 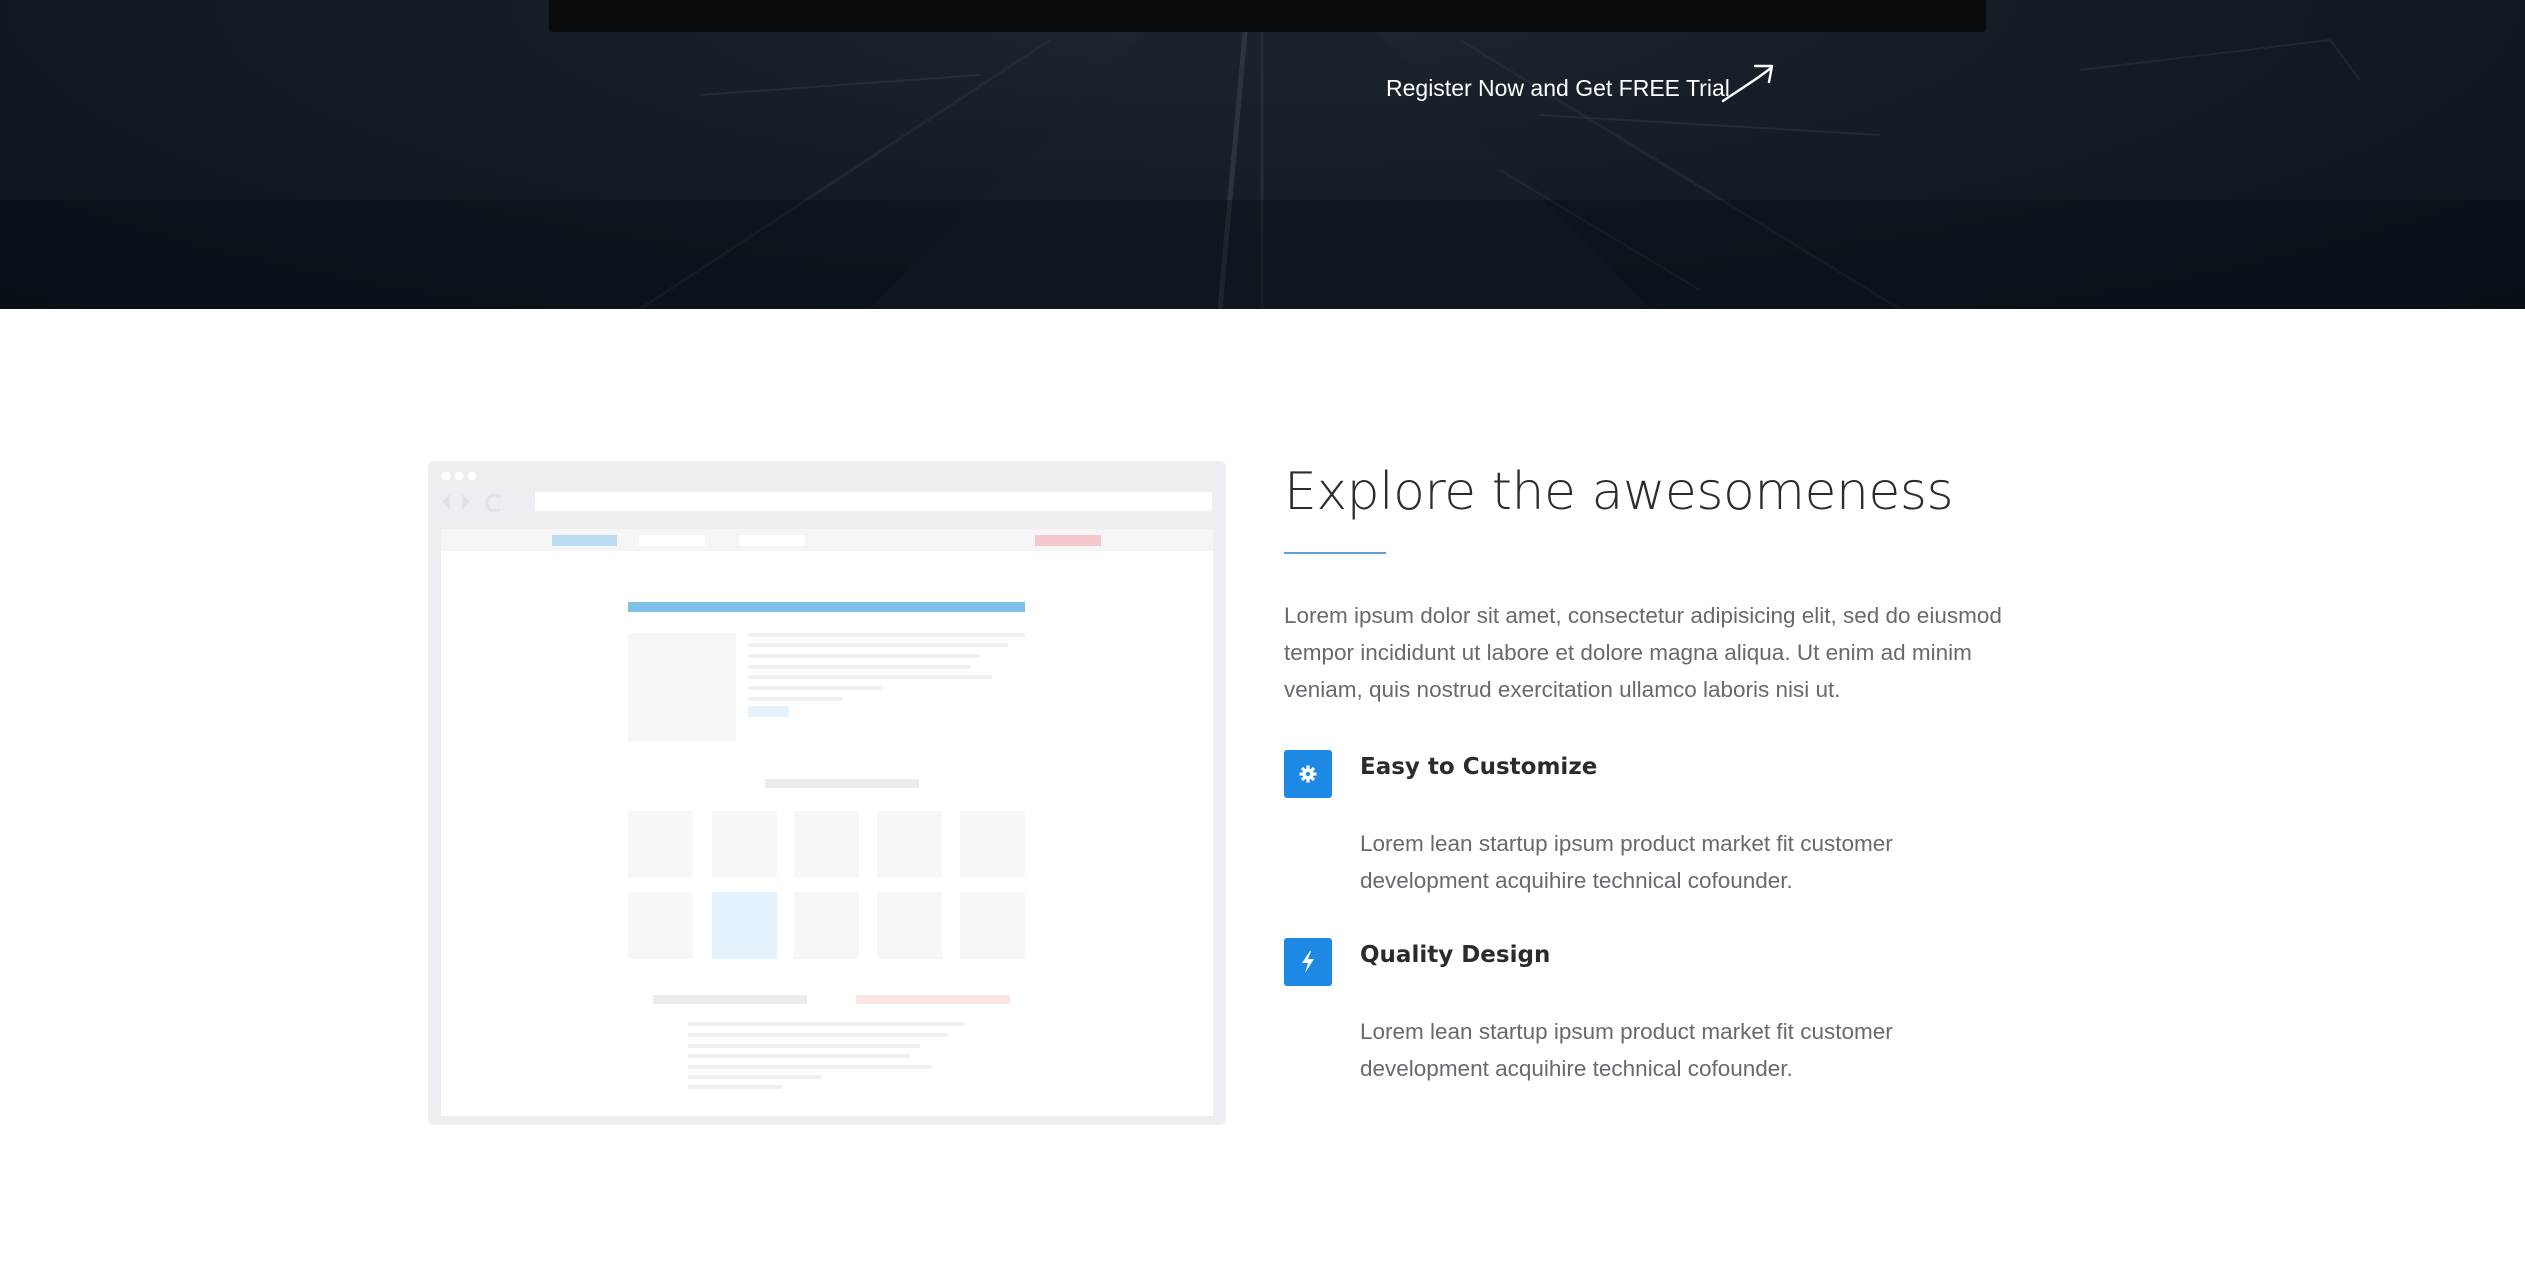 I want to click on feature-title-customize: Easy to Customize, so click(x=1479, y=767).